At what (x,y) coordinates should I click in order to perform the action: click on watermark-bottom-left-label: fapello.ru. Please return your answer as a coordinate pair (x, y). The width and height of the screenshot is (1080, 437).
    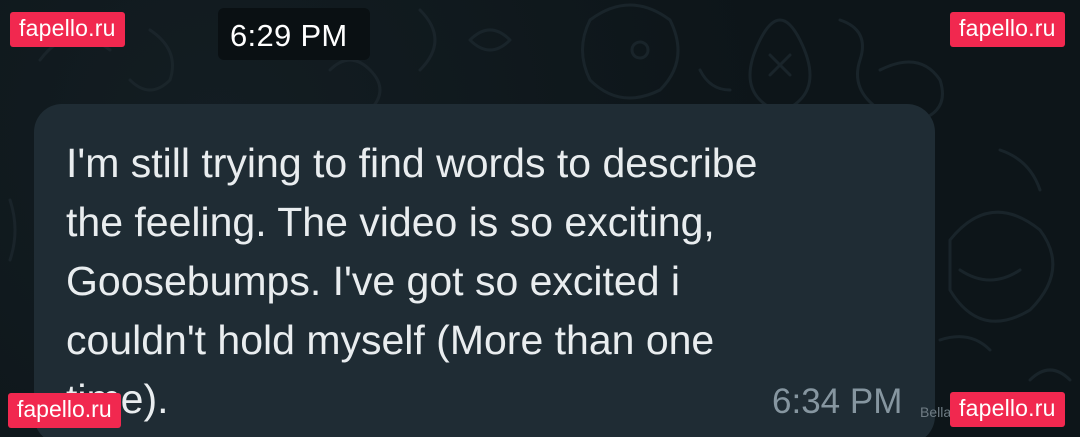
    Looking at the image, I should click on (64, 410).